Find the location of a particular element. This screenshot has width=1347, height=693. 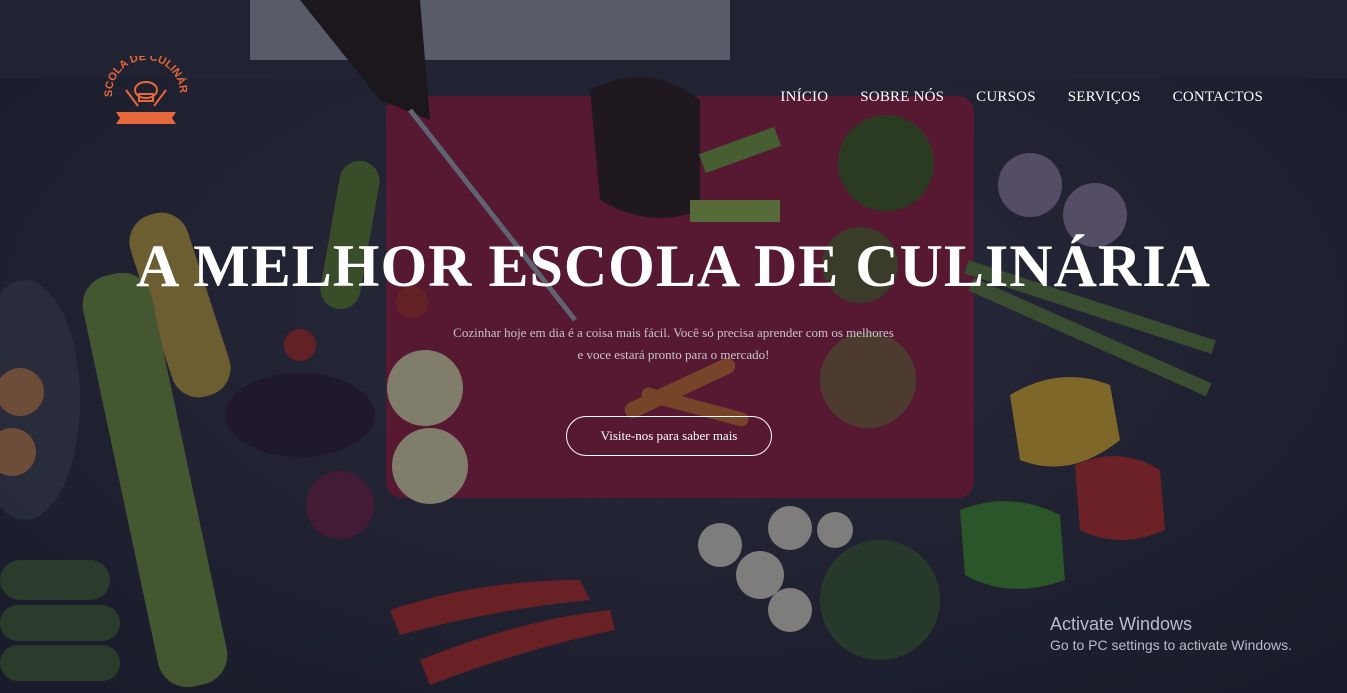

logo-ribbon is located at coordinates (146, 118).